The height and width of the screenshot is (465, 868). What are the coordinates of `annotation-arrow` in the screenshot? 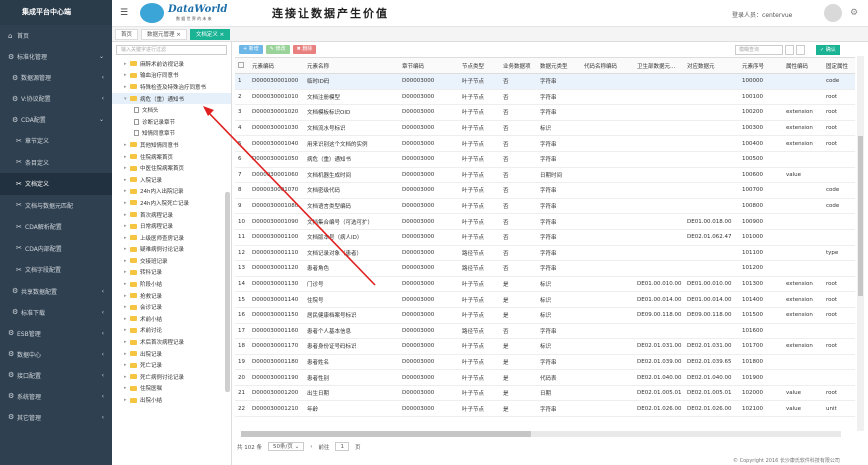 It's located at (289, 196).